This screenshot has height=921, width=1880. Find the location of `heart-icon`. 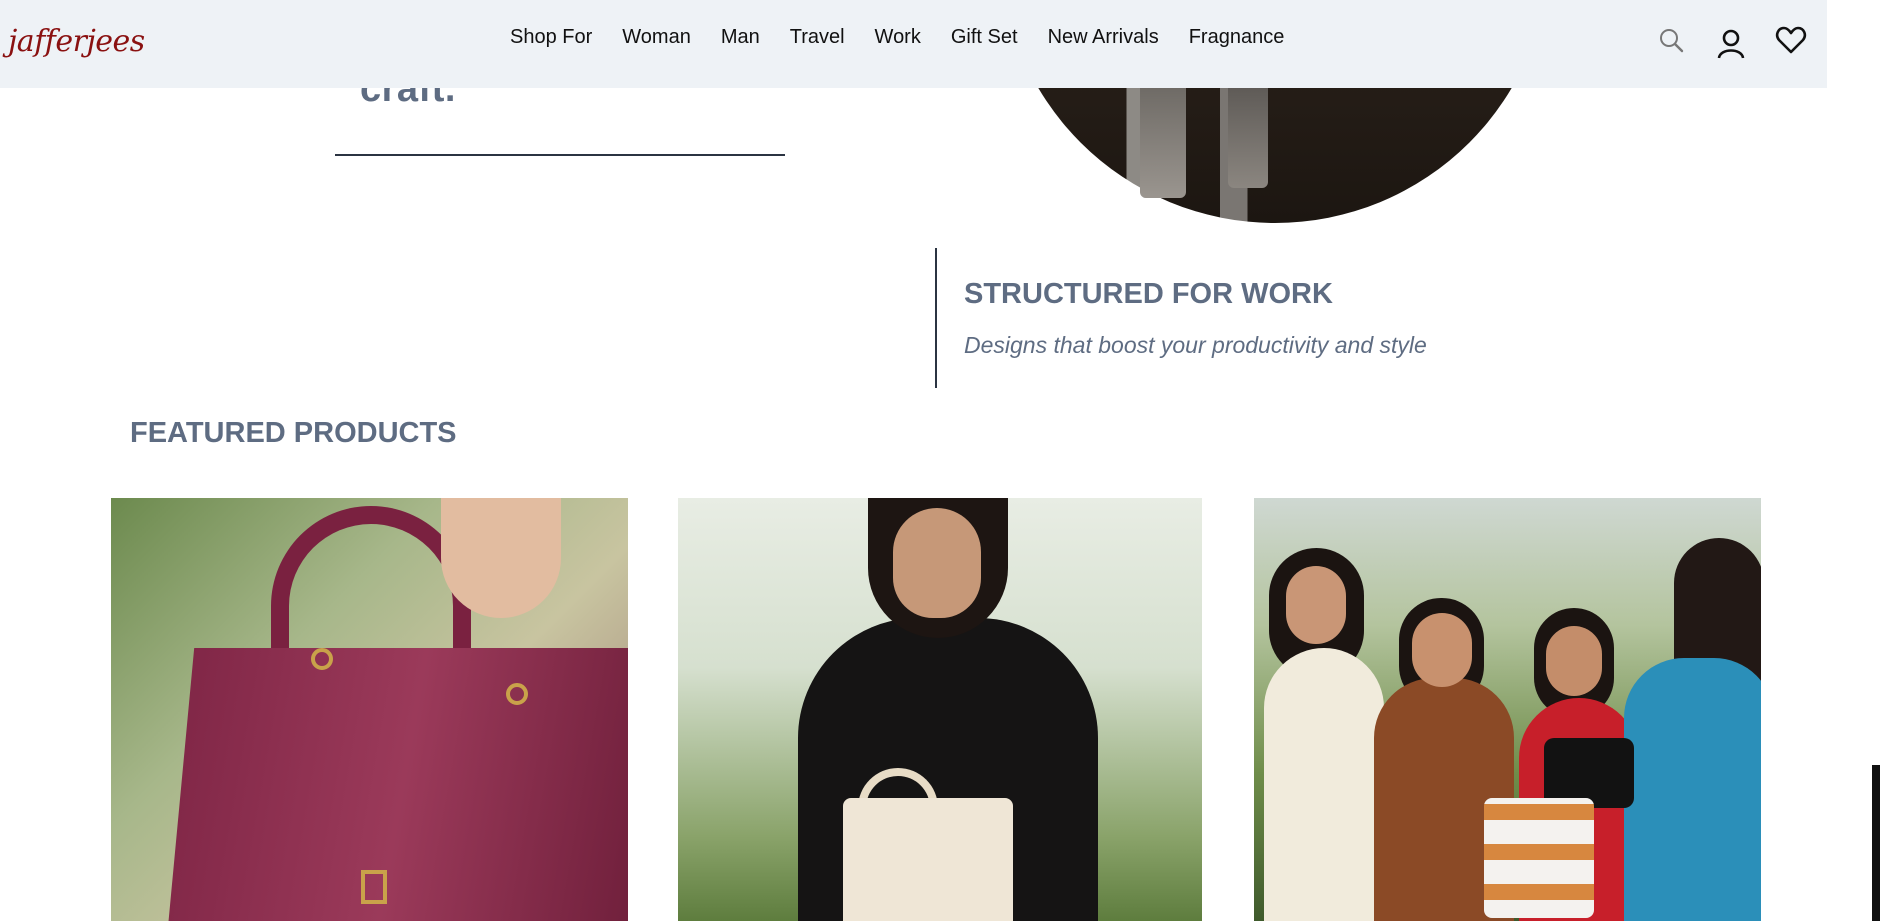

heart-icon is located at coordinates (1791, 40).